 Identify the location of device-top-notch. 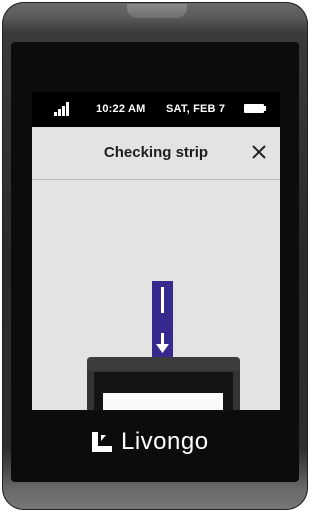
(157, 11).